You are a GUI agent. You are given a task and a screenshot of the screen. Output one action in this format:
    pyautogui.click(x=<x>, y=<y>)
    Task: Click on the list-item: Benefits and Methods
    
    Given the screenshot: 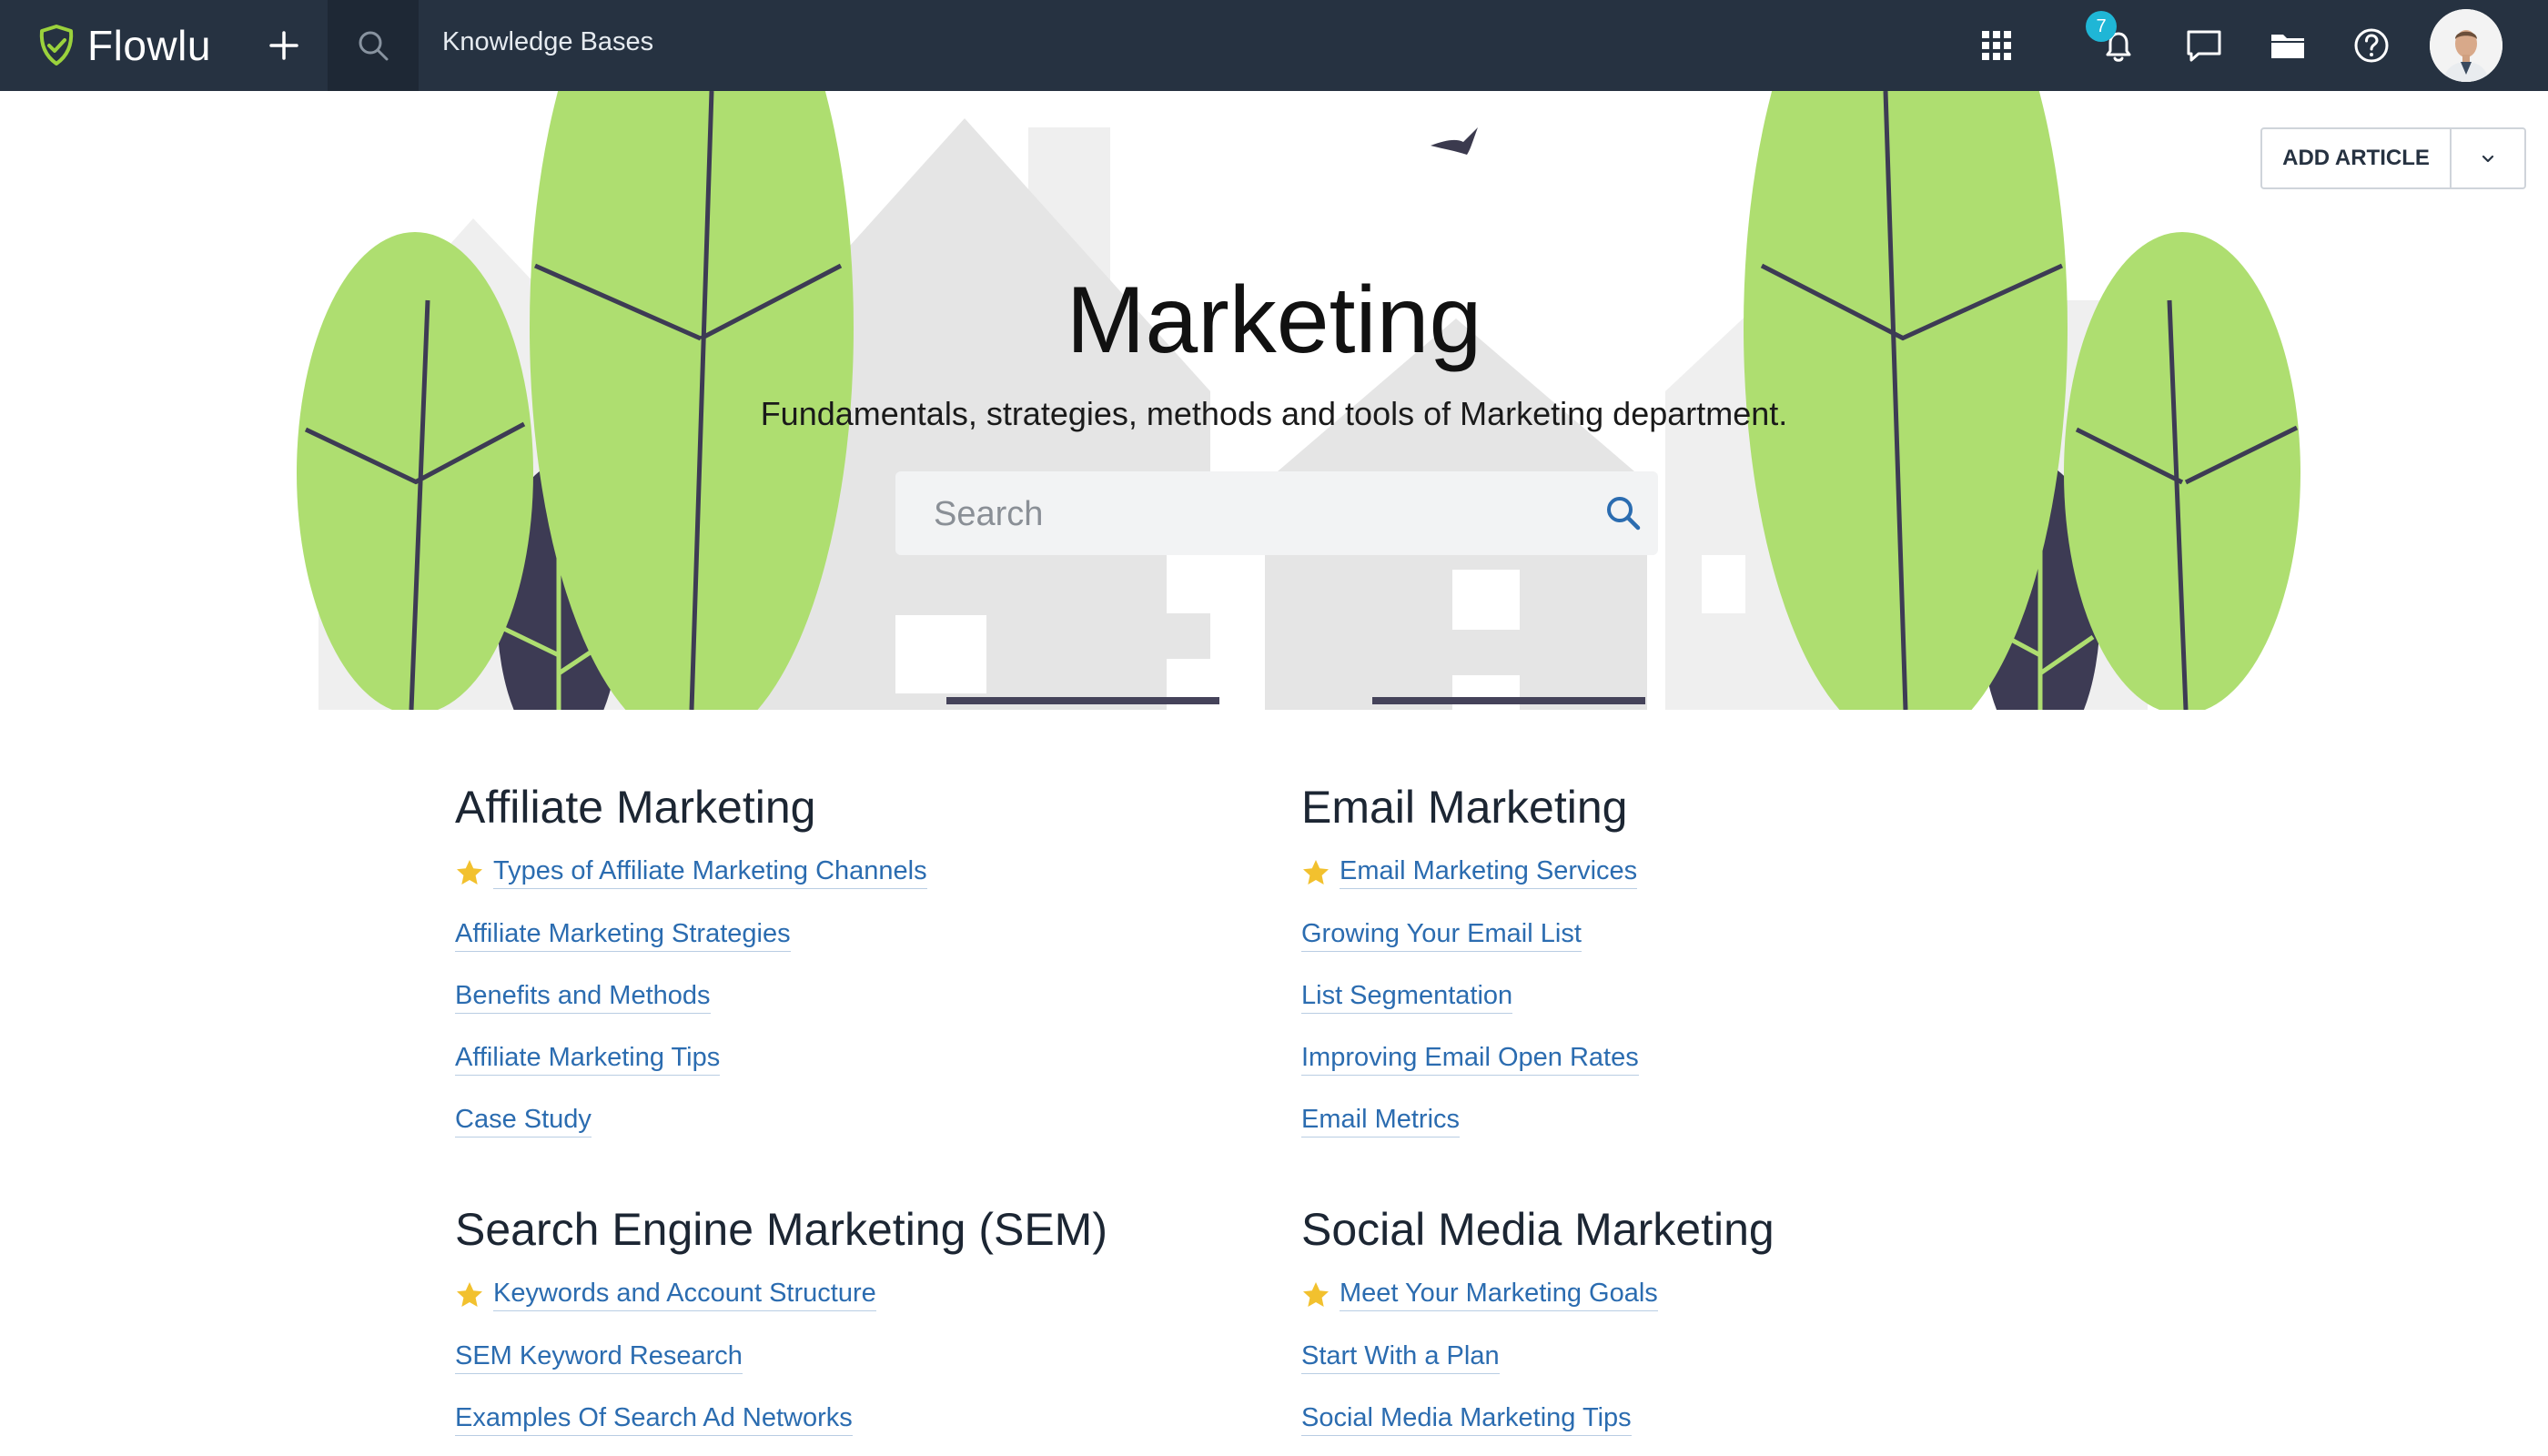 What is the action you would take?
    pyautogui.click(x=847, y=997)
    